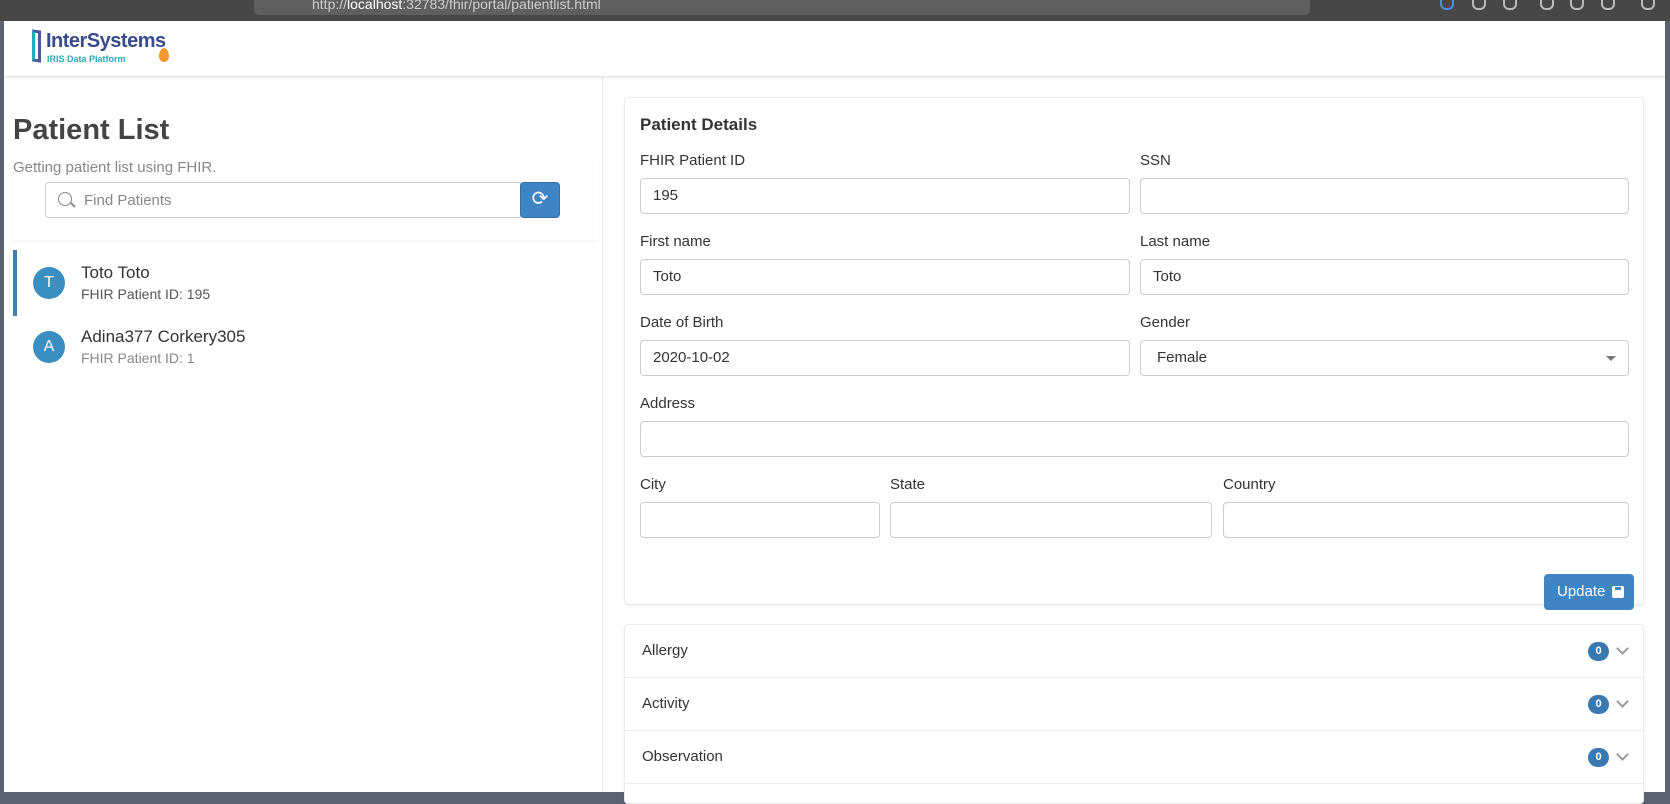 The width and height of the screenshot is (1670, 804). What do you see at coordinates (1134, 757) in the screenshot?
I see `accordion-item-observation: Observation 0` at bounding box center [1134, 757].